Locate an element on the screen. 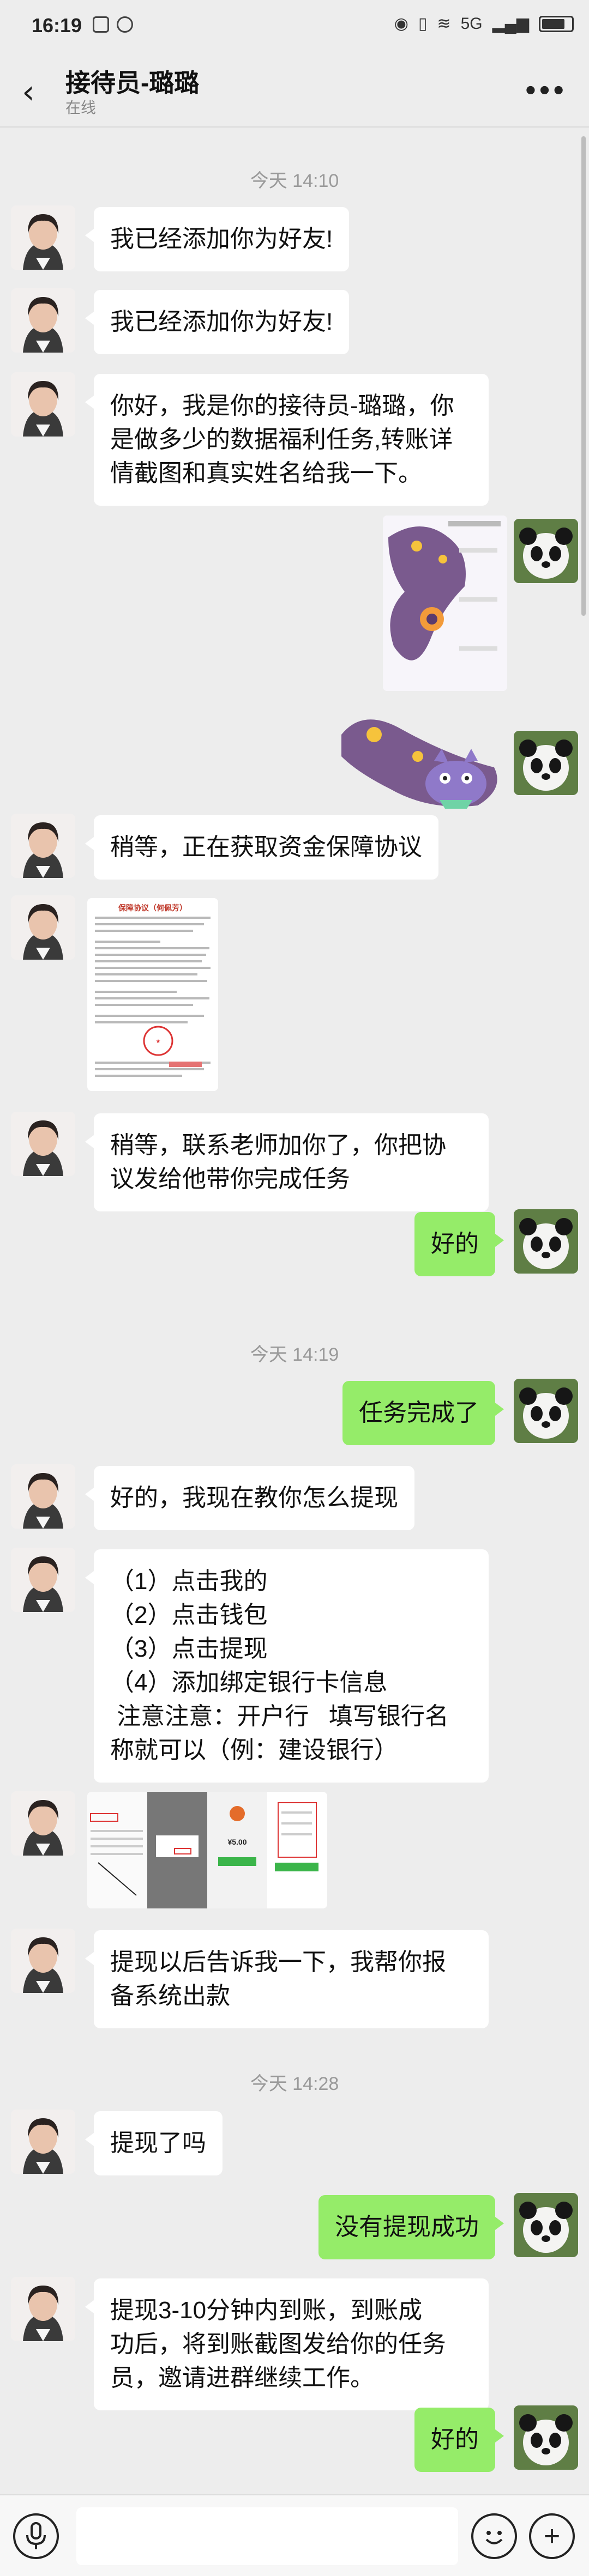  vibrate-icon: ▯ is located at coordinates (423, 24).